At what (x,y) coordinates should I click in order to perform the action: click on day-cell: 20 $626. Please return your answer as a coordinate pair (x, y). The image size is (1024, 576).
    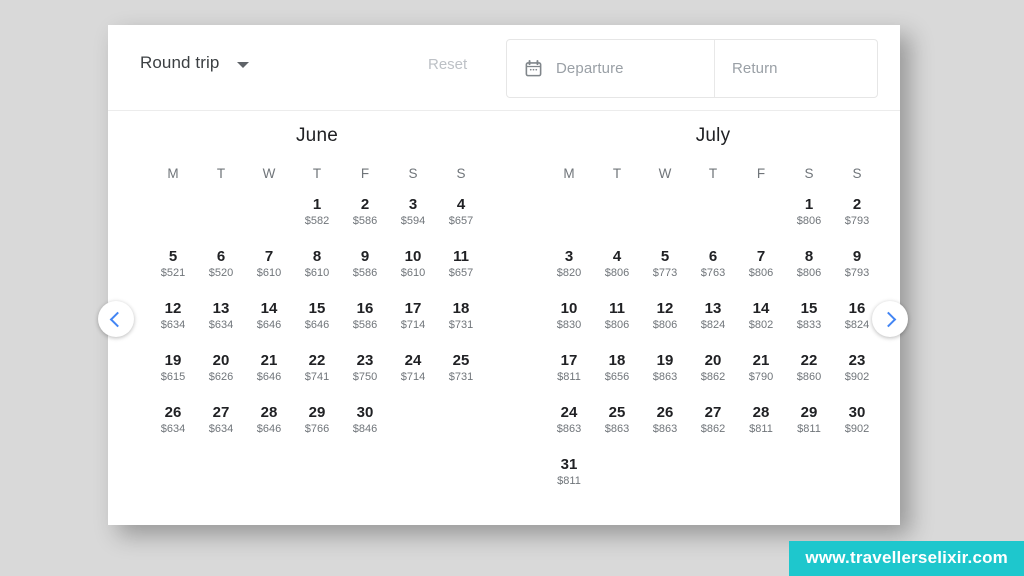
    Looking at the image, I should click on (221, 371).